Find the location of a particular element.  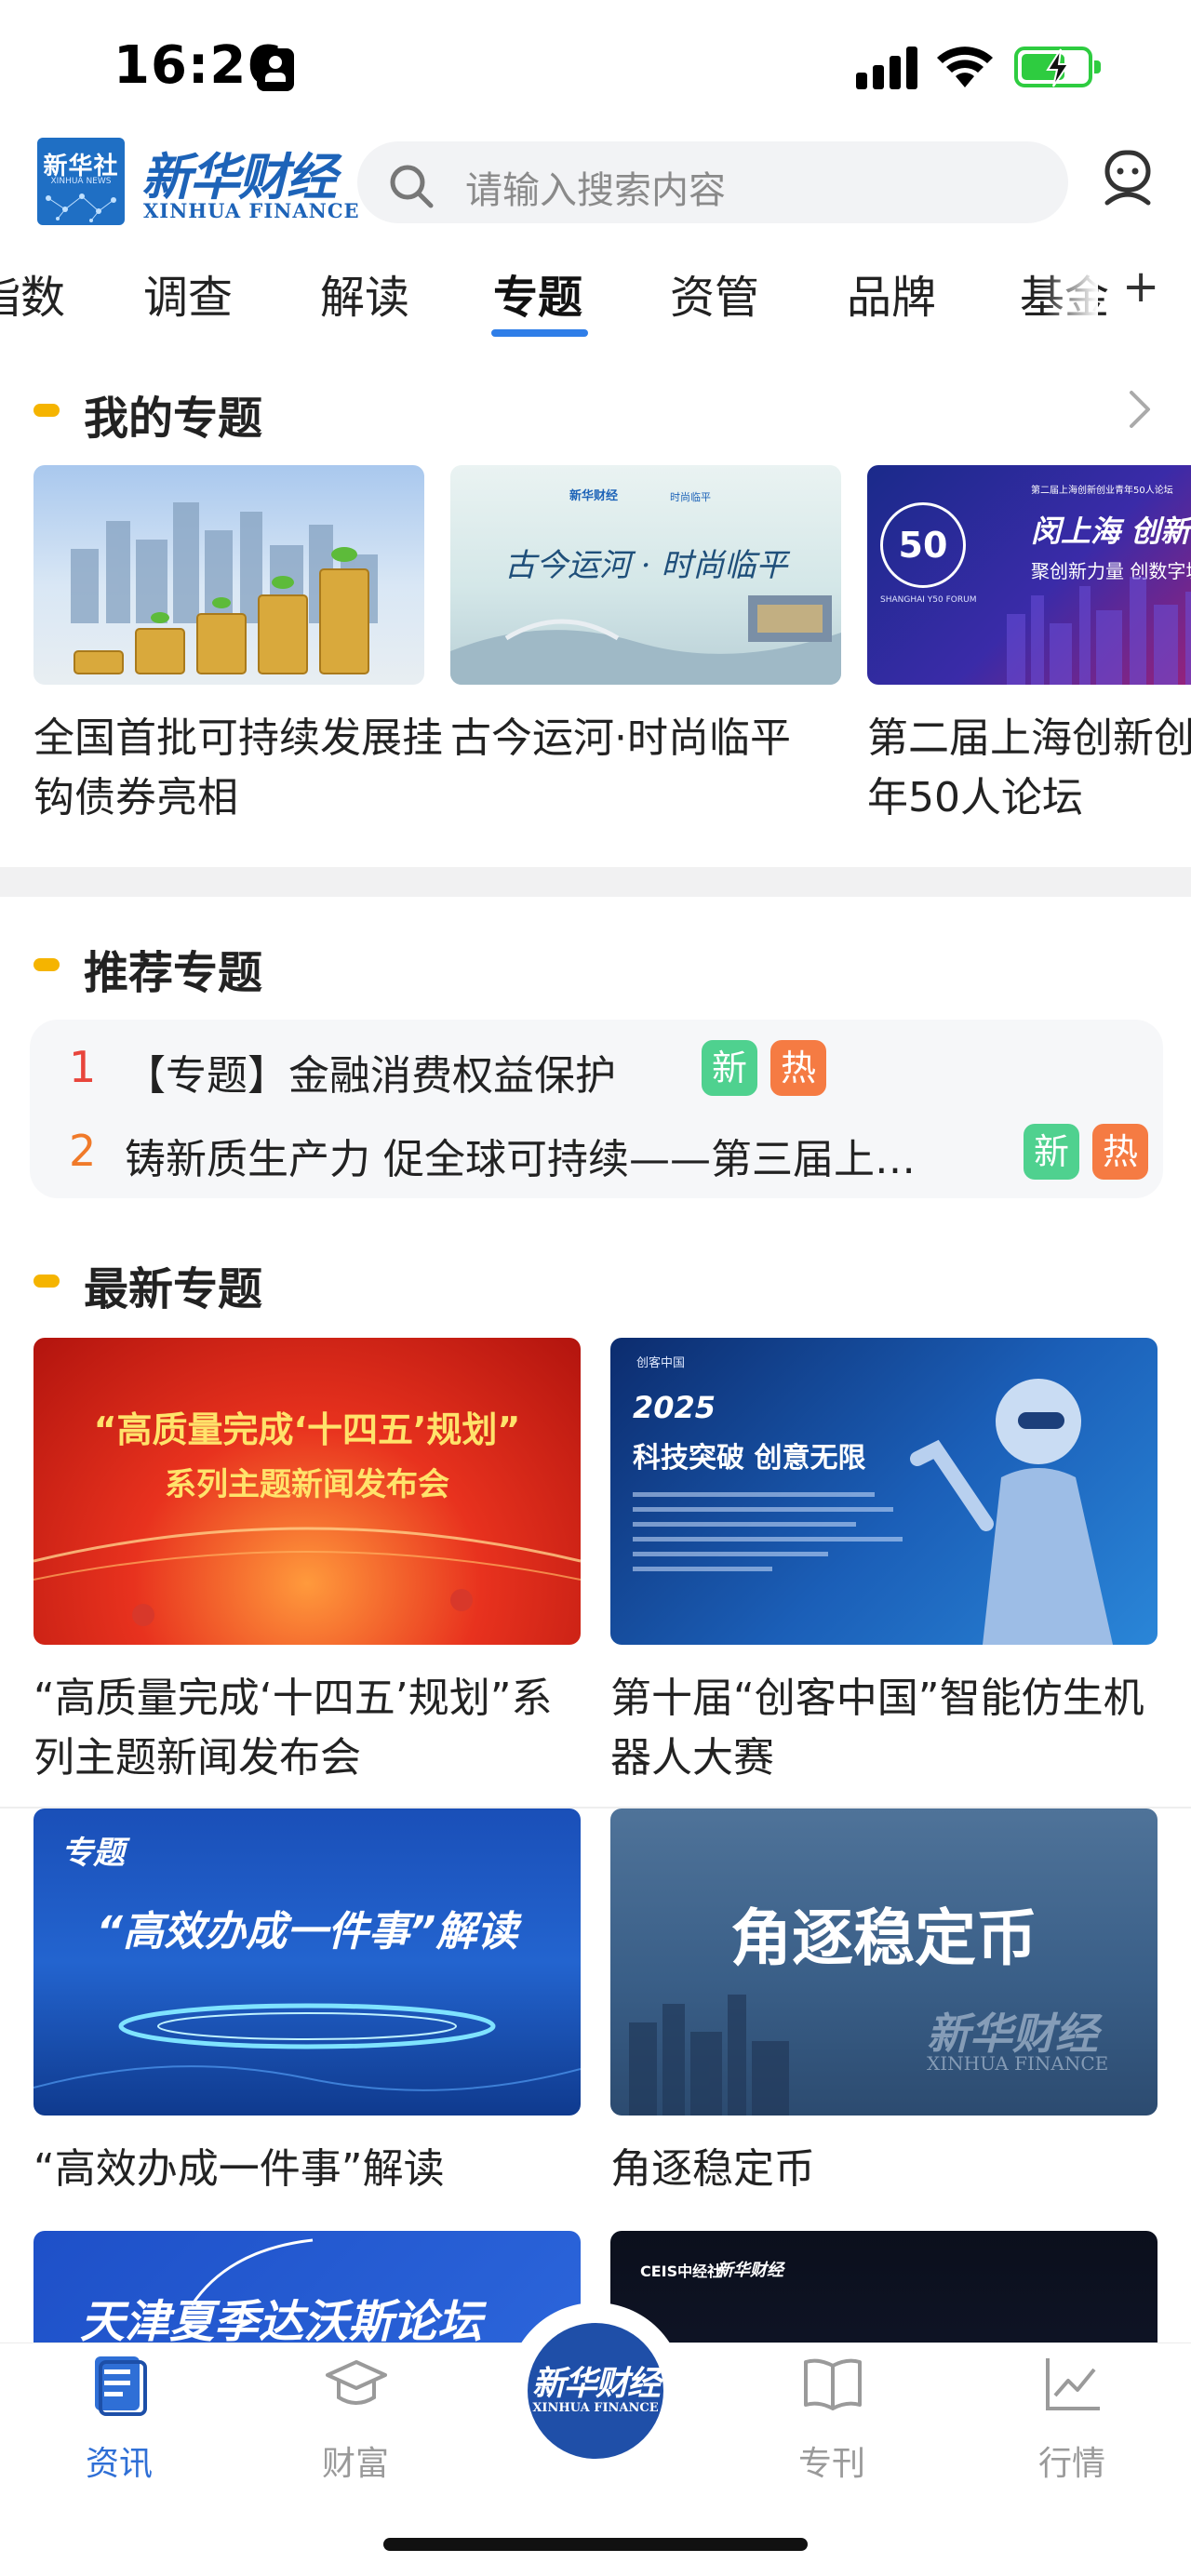

nav-label: 资讯 is located at coordinates (119, 2464).